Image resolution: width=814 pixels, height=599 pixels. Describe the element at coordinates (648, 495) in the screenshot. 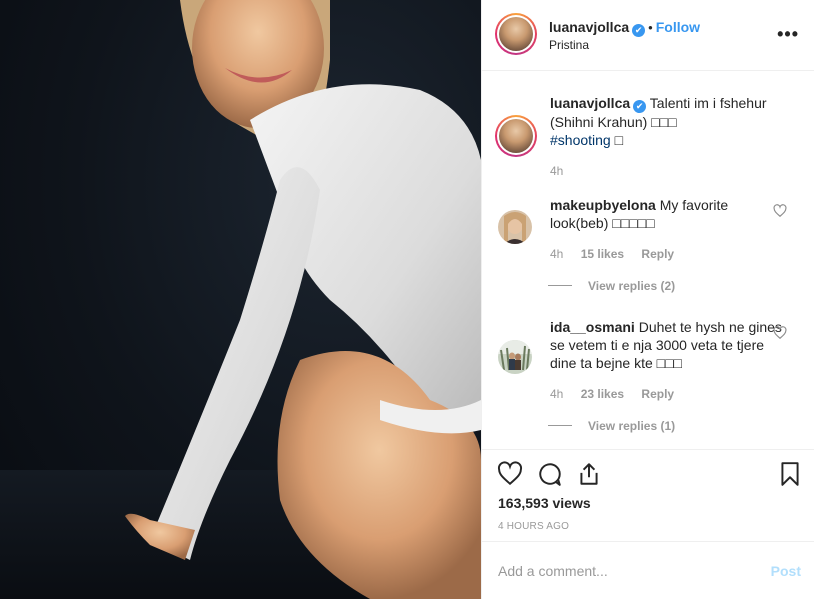

I see `action-bar: 163,593 views 4 HOURS AGO` at that location.